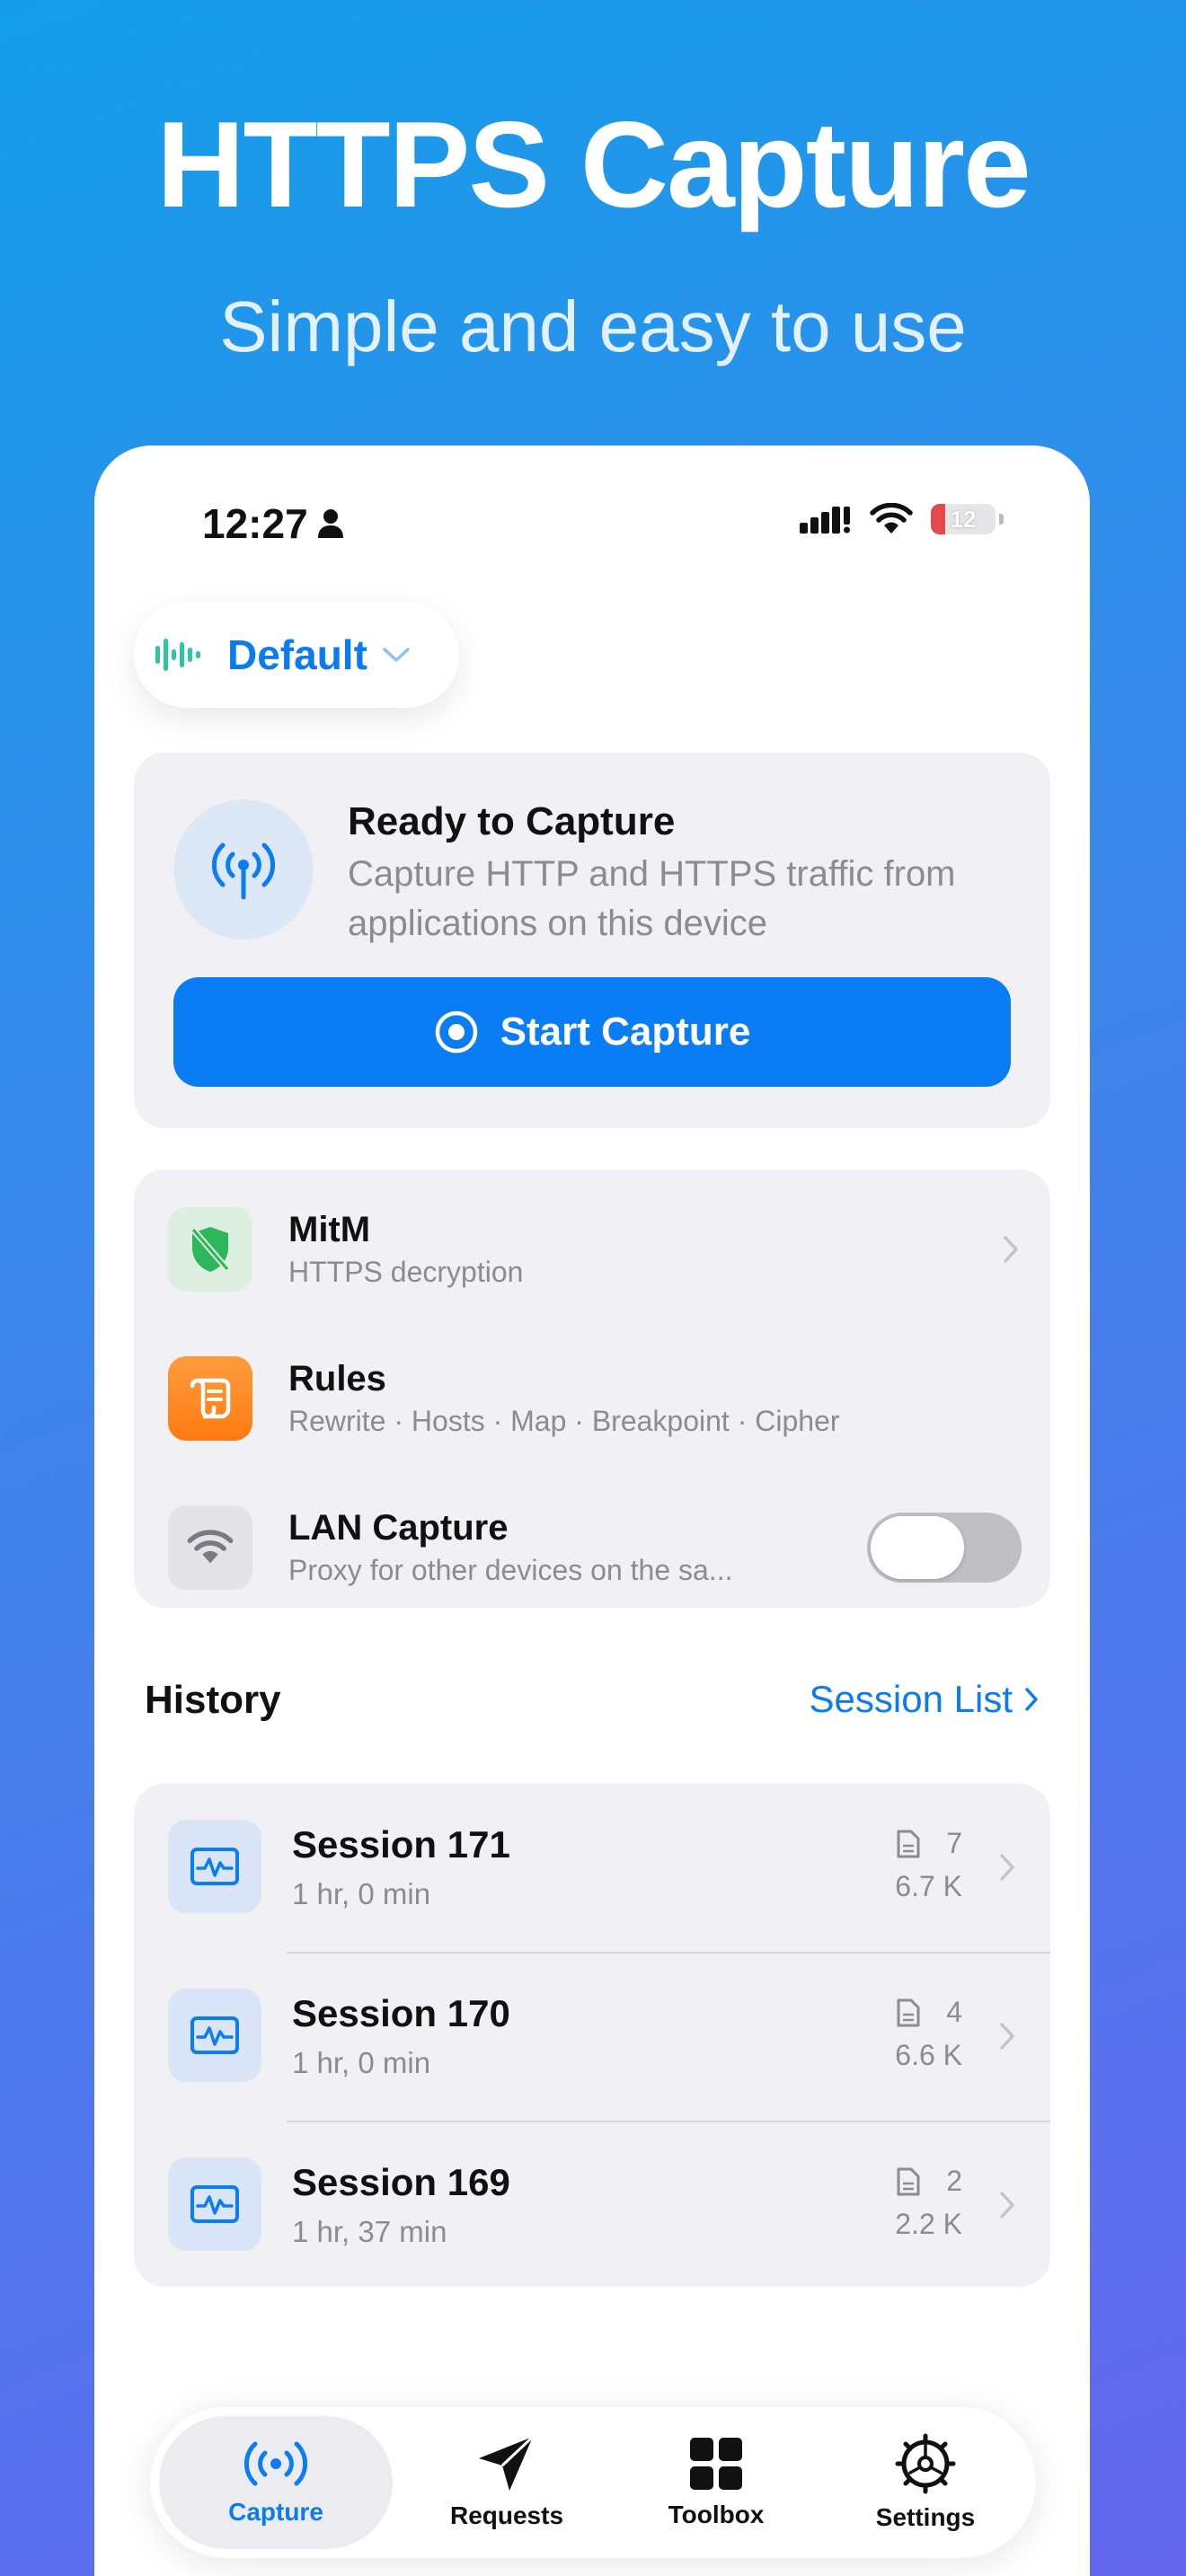  Describe the element at coordinates (406, 1272) in the screenshot. I see `tool-subtitle: HTTPS decryption` at that location.